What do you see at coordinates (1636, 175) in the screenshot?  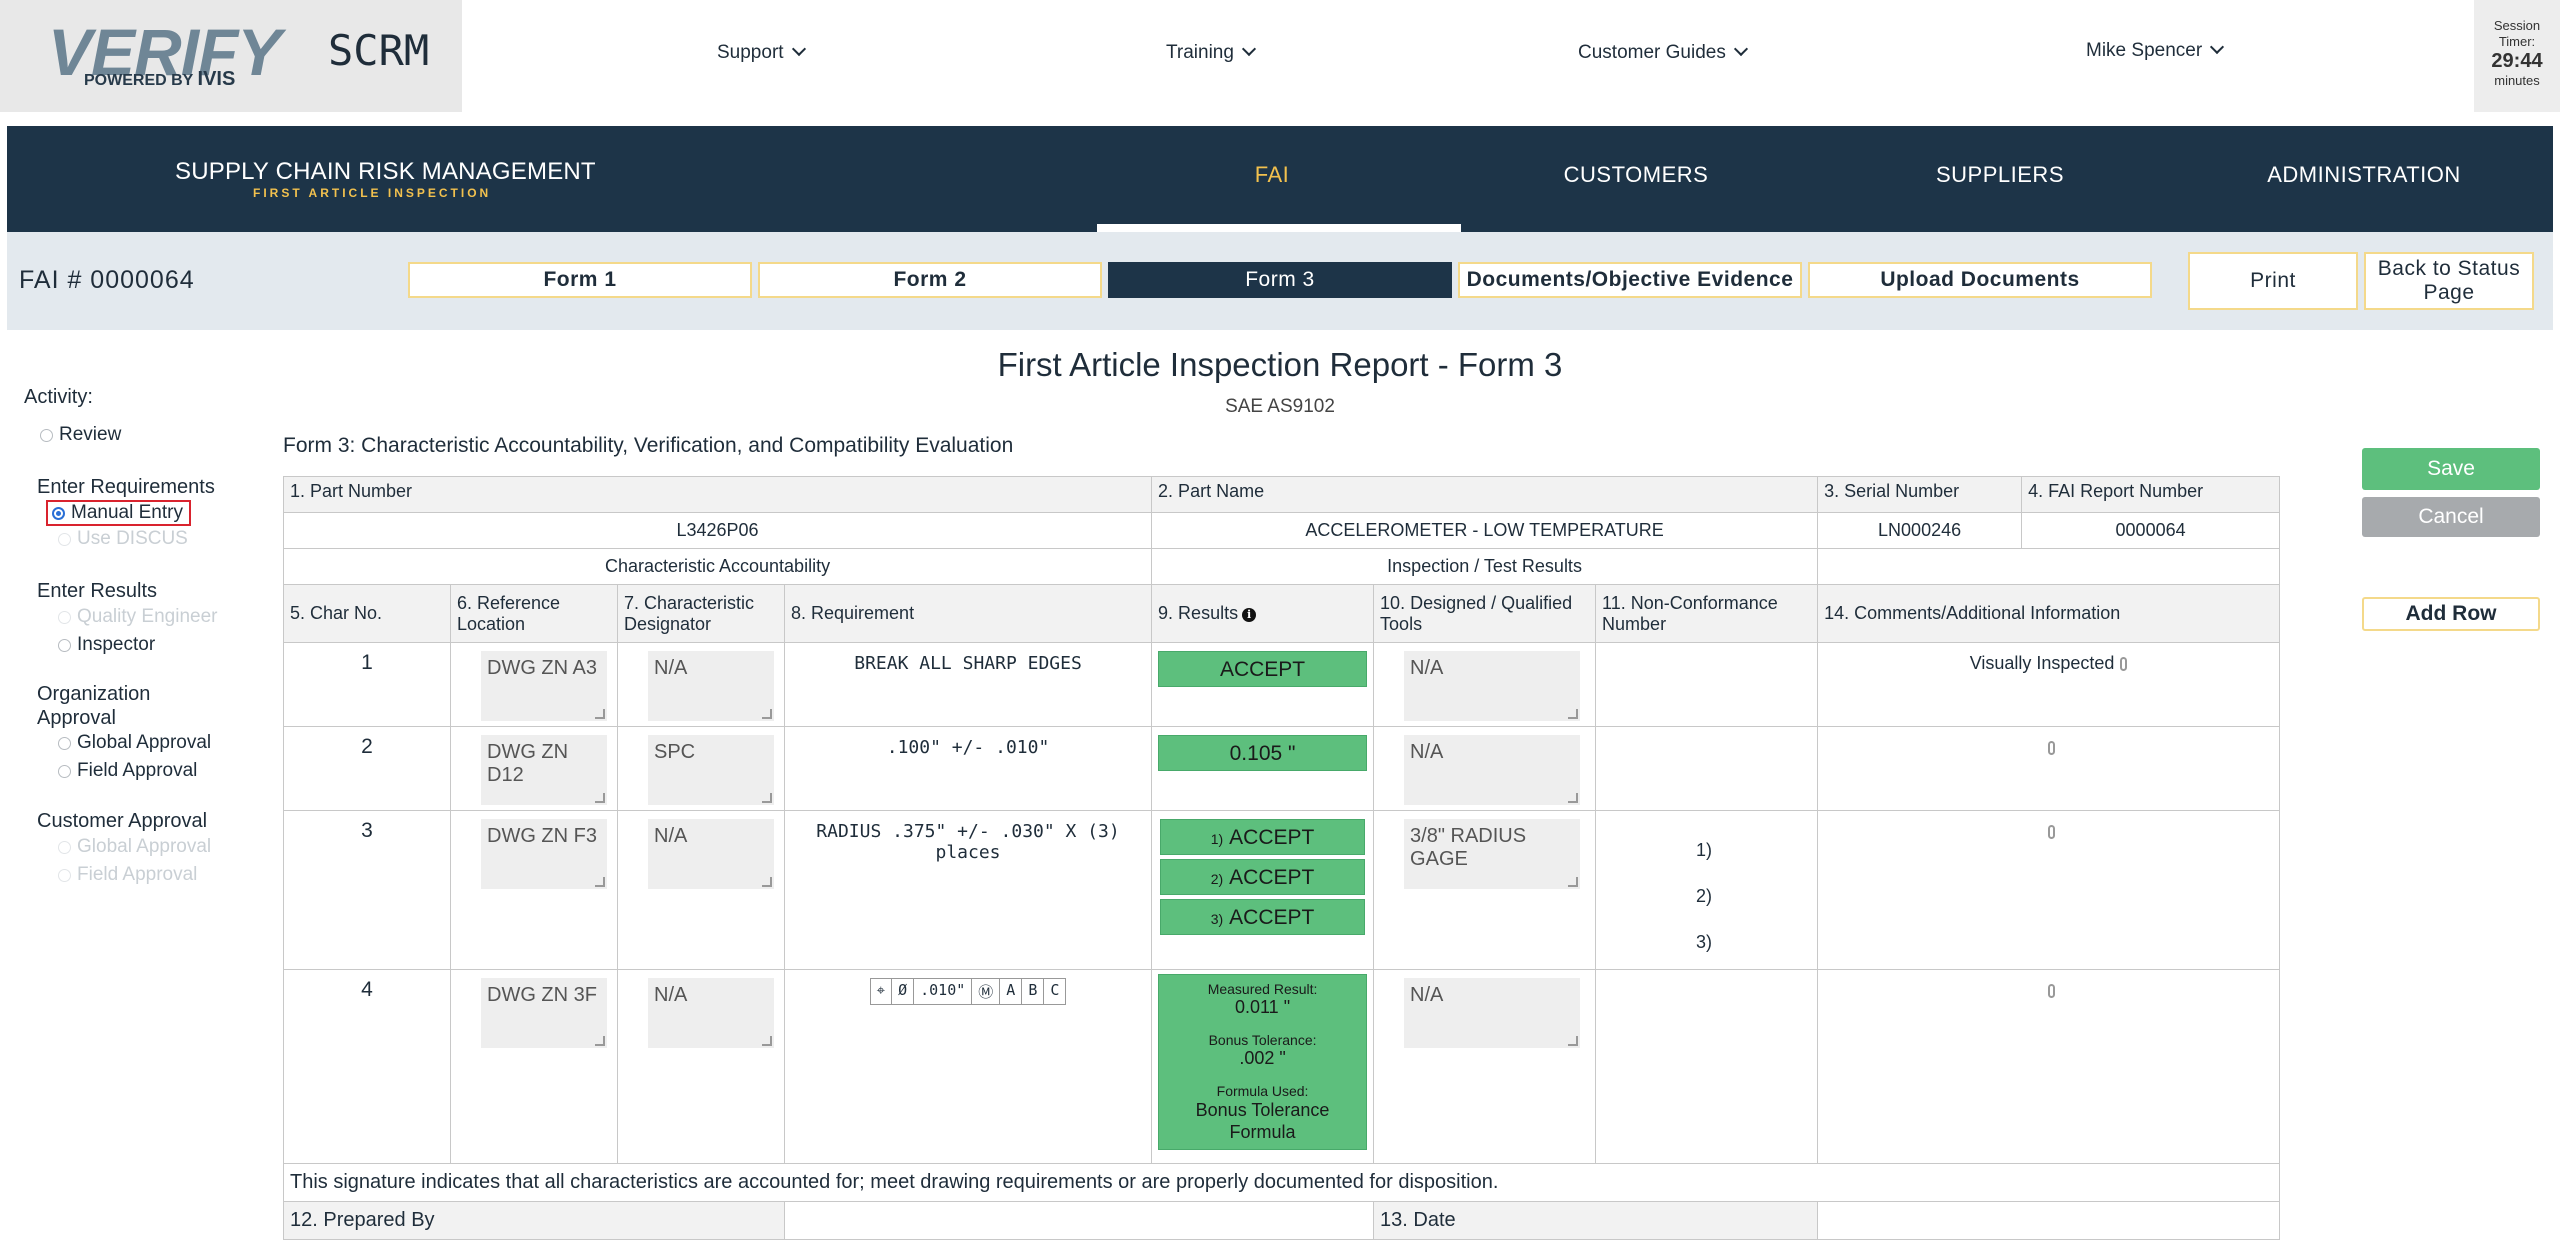 I see `nav-customers: CUSTOMERS` at bounding box center [1636, 175].